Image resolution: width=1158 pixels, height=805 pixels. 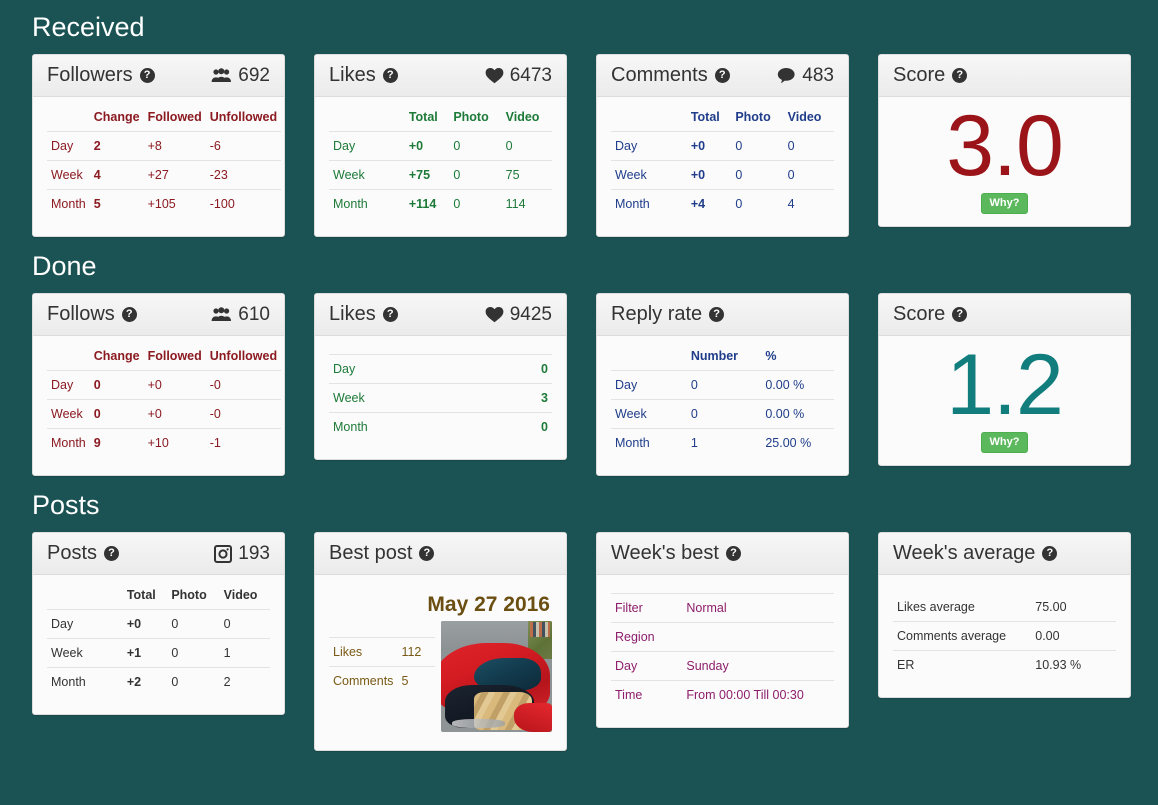 I want to click on card-title-weeks-average: Week's average, so click(x=964, y=553).